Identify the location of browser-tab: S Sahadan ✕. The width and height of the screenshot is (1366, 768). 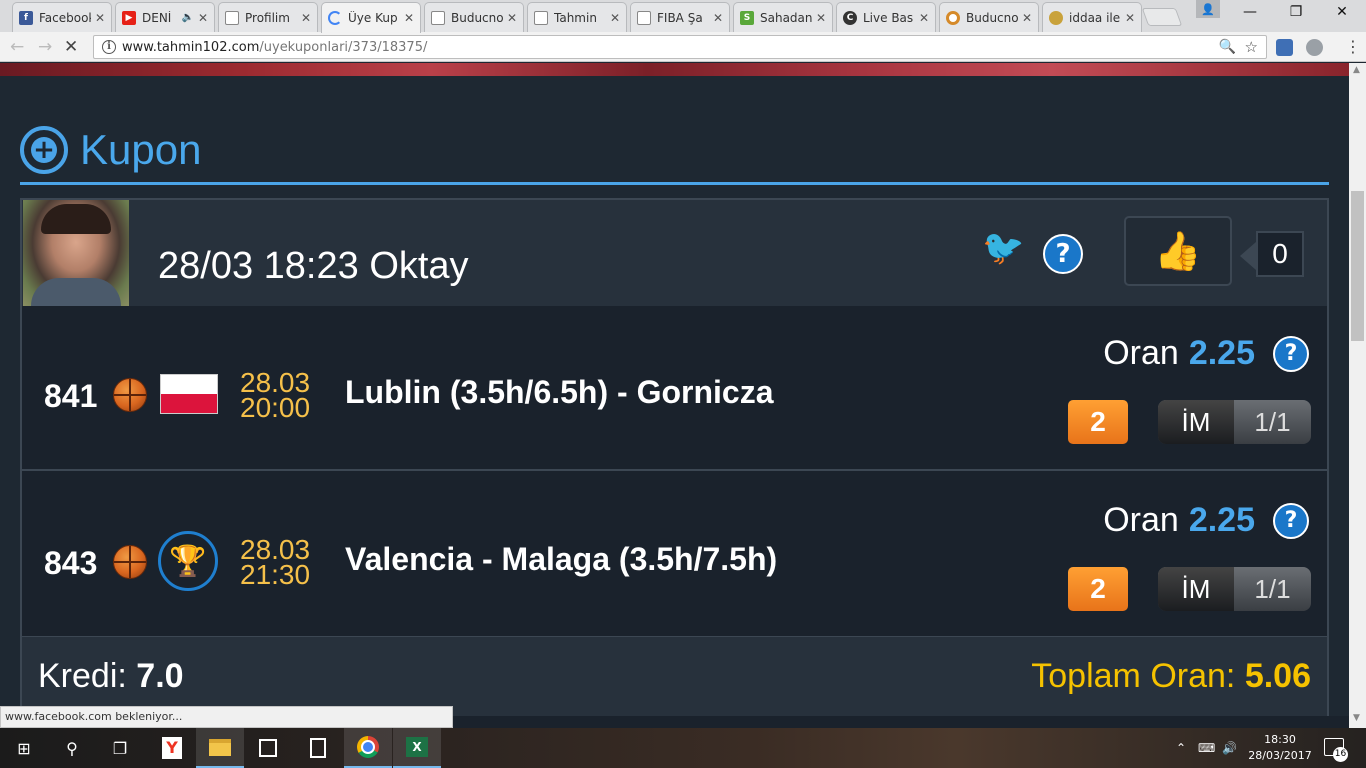
(783, 17).